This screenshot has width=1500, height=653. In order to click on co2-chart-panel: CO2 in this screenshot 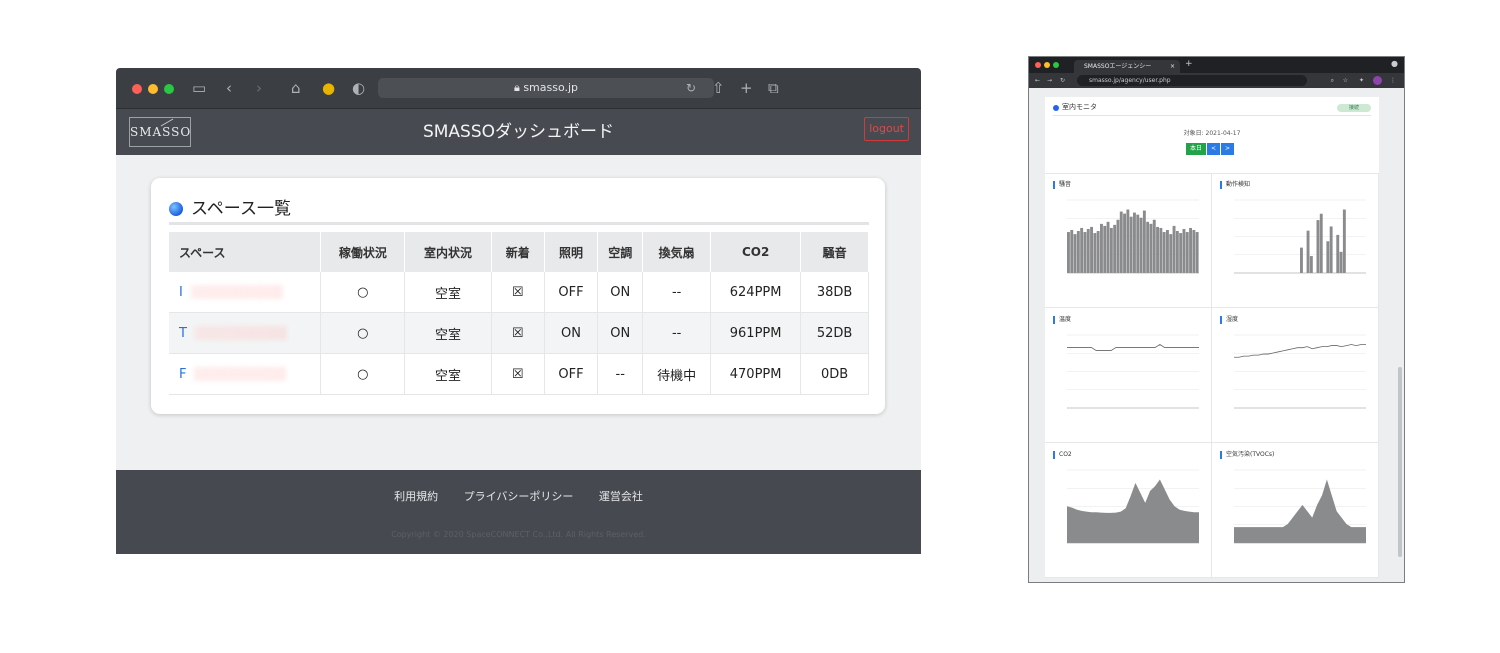, I will do `click(1128, 510)`.